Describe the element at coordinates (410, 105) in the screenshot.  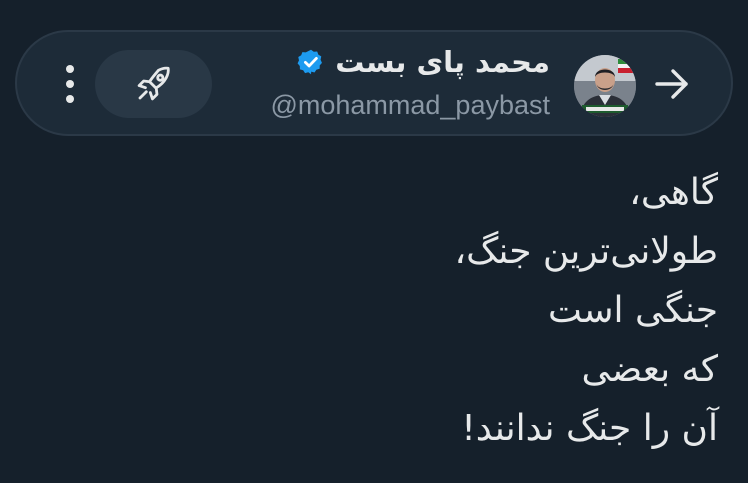
I see `user-handle: @mohammad_paybast` at that location.